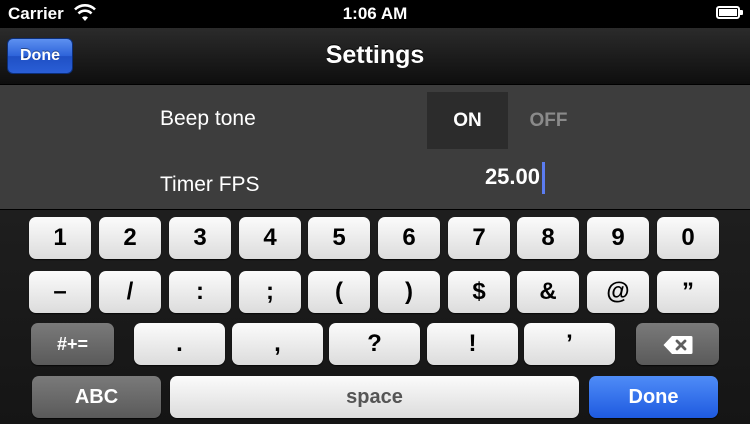  Describe the element at coordinates (409, 292) in the screenshot. I see `key-close-paren: )` at that location.